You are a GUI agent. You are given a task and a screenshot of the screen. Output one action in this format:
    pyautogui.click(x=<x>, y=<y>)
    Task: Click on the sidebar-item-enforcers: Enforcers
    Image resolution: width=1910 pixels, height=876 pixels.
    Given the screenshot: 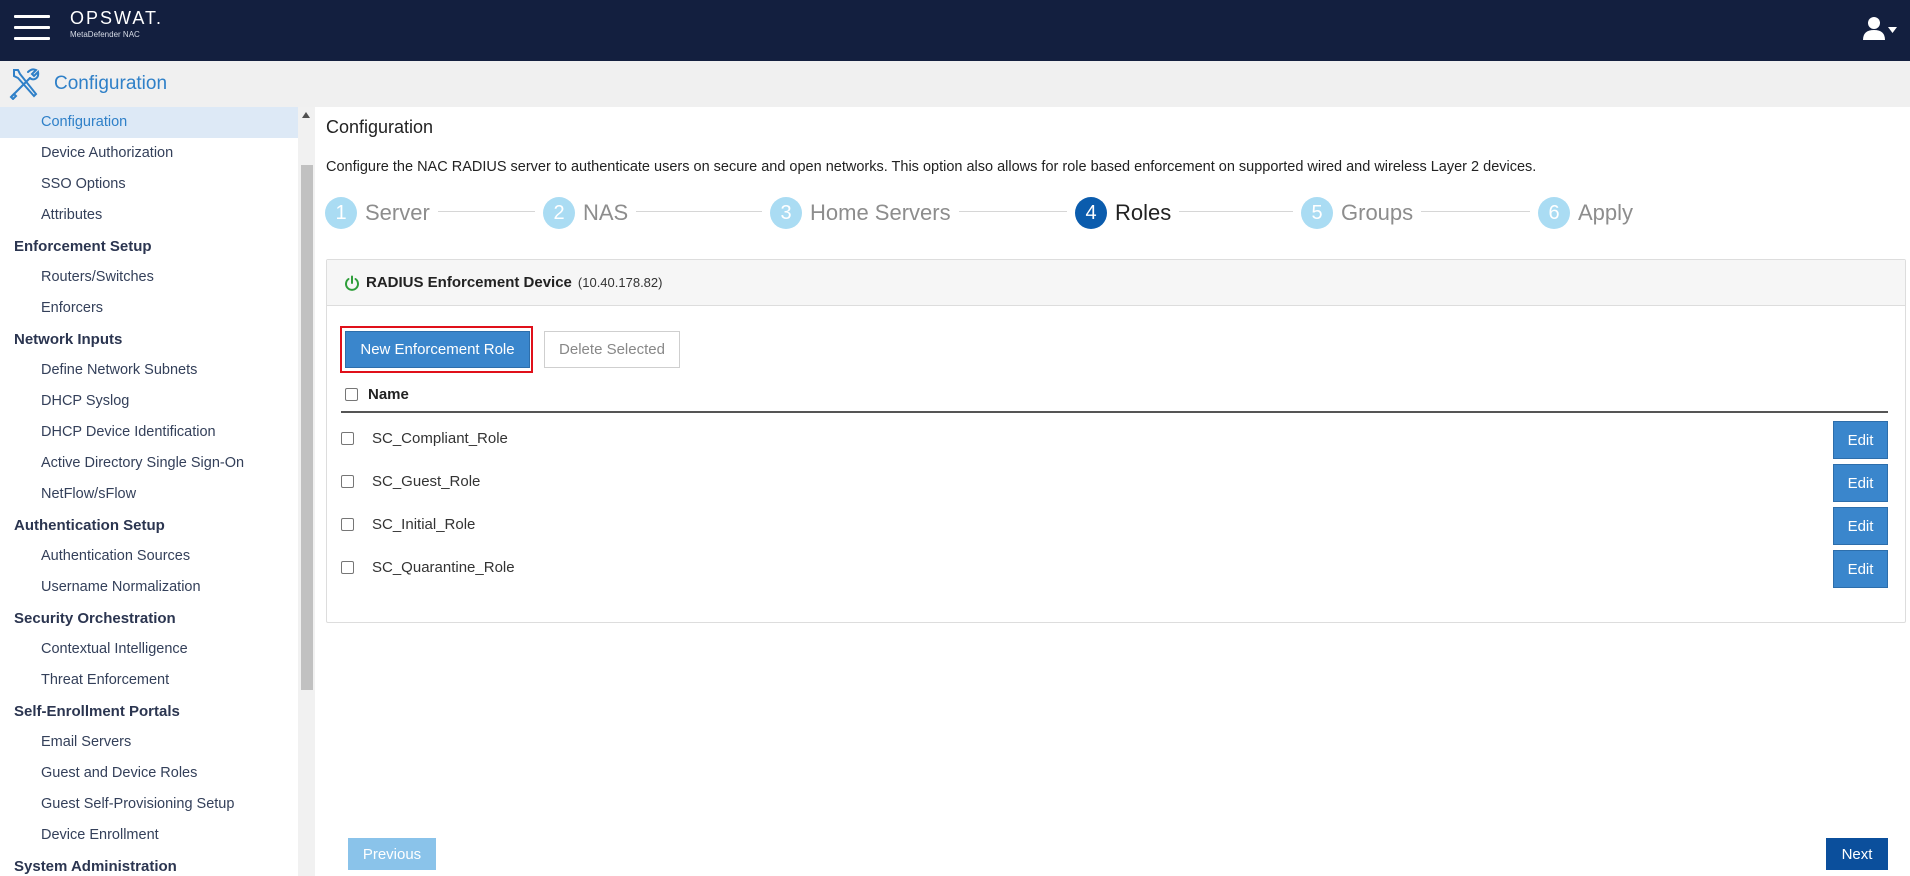 What is the action you would take?
    pyautogui.click(x=149, y=308)
    